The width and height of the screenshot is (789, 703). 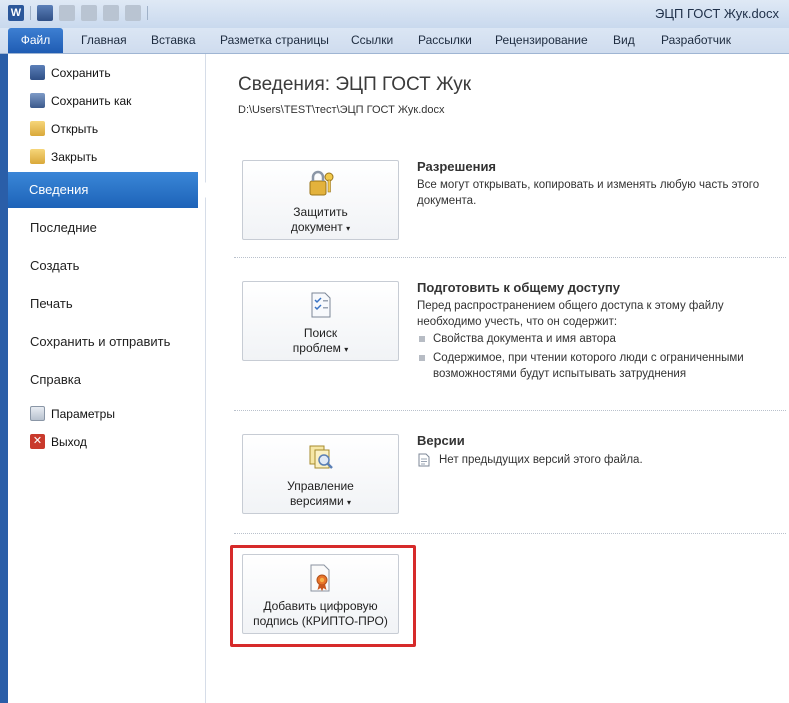 I want to click on redo-icon, so click(x=111, y=13).